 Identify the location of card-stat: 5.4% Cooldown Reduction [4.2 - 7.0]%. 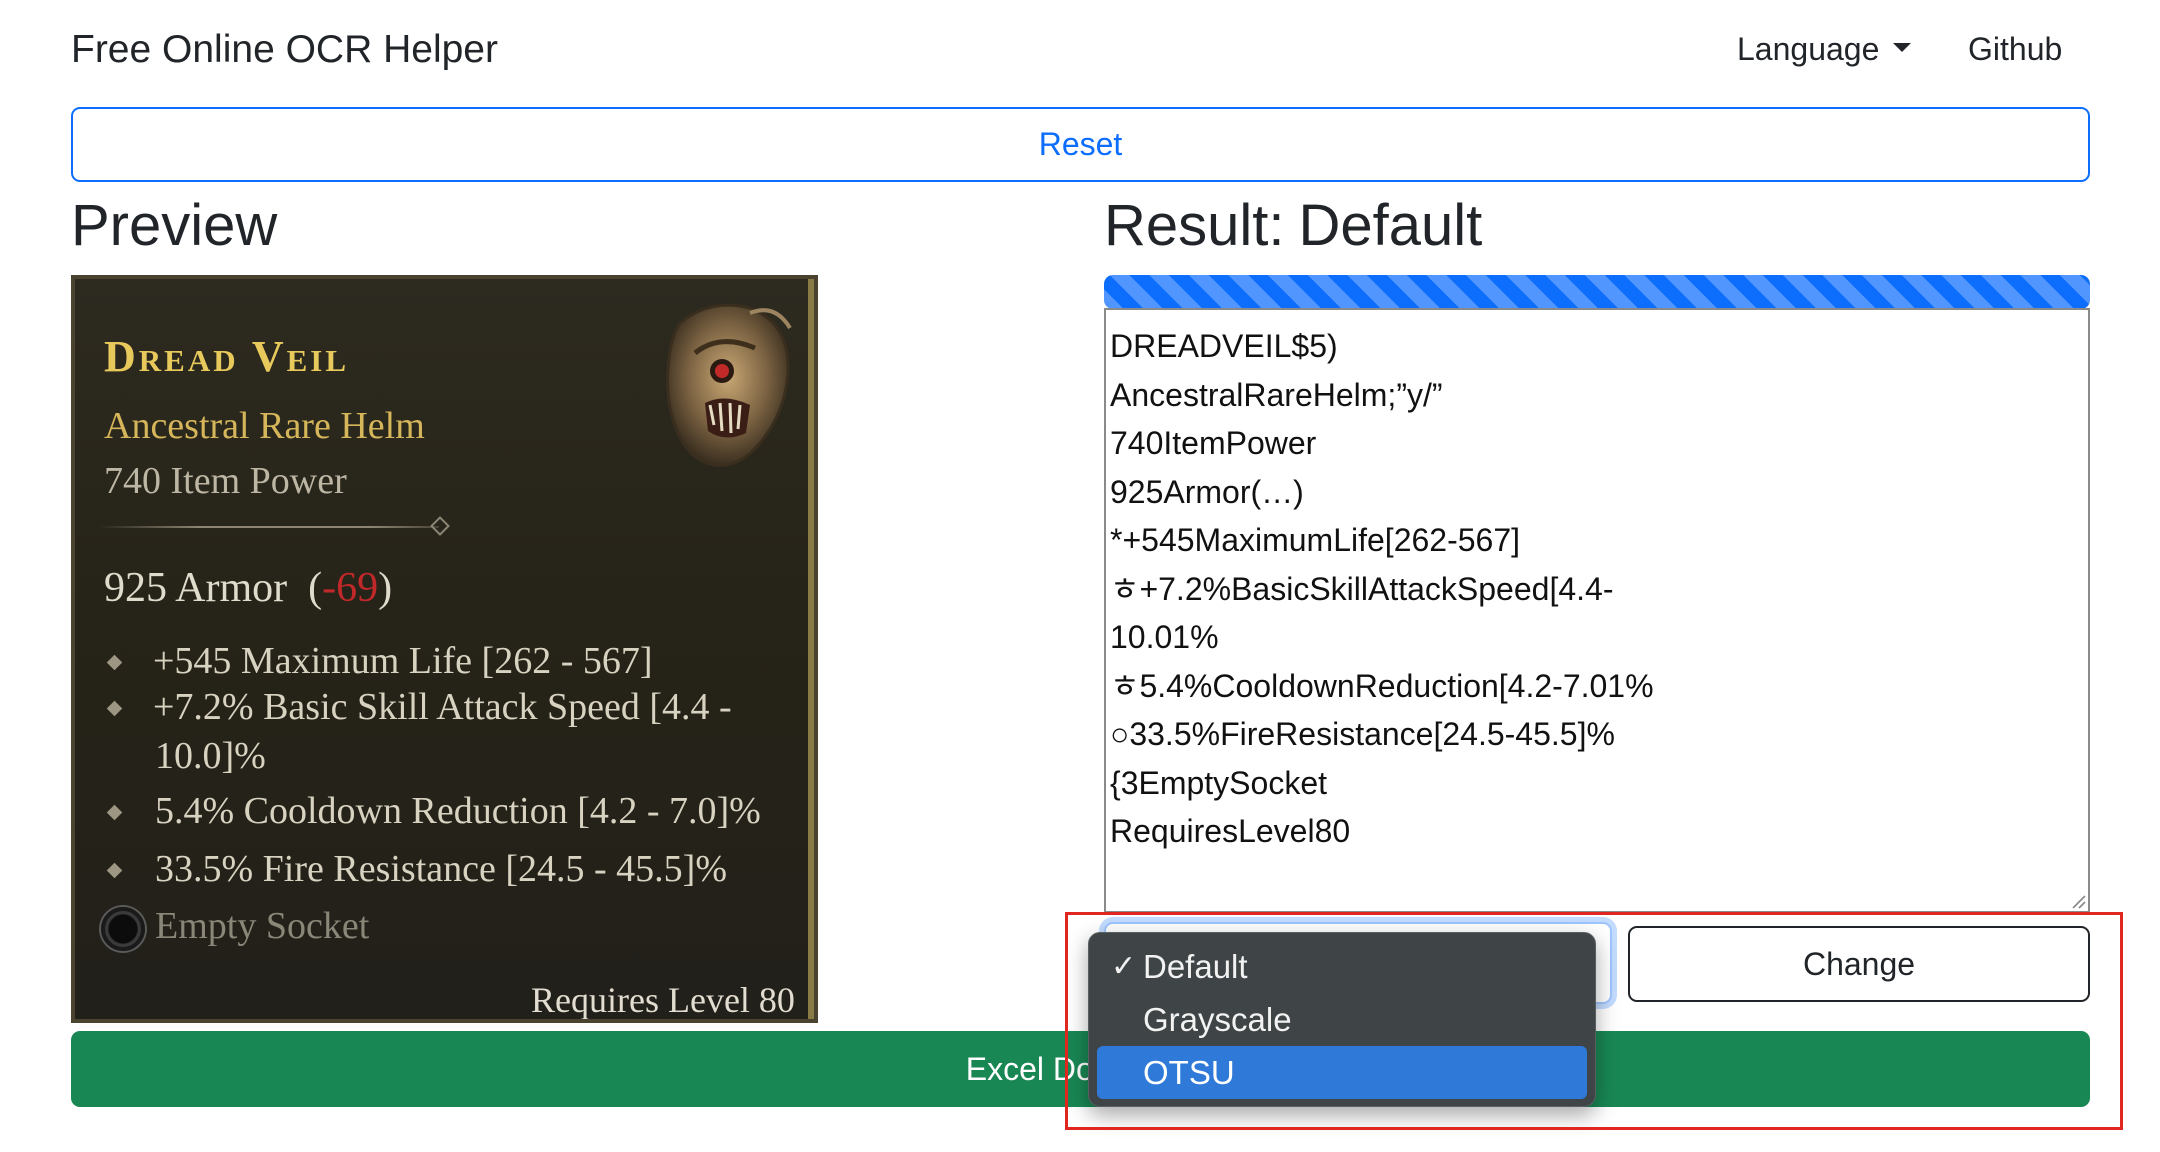
(458, 811).